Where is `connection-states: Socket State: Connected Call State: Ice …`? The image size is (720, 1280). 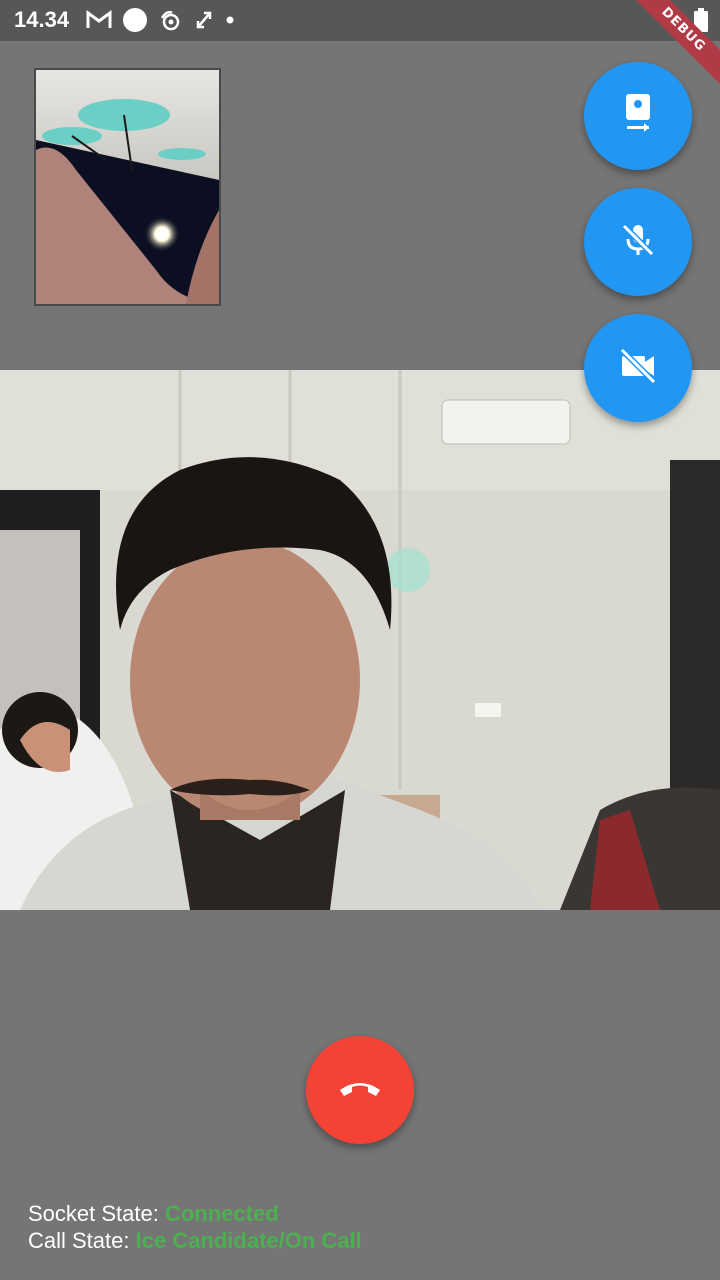 connection-states: Socket State: Connected Call State: Ice … is located at coordinates (195, 1227).